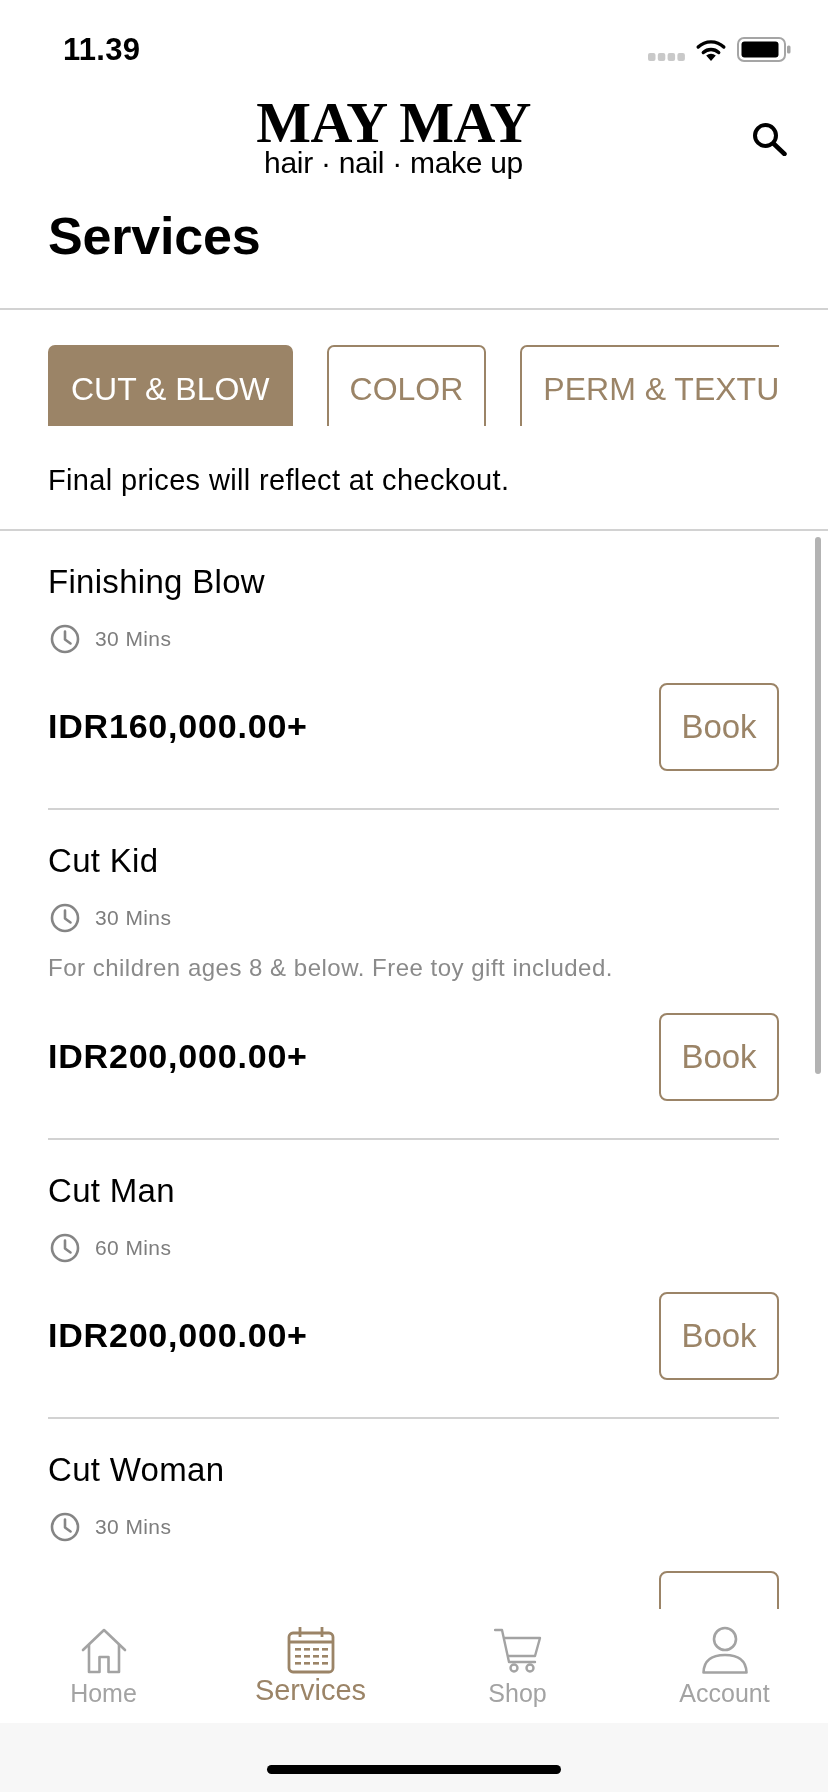  Describe the element at coordinates (649, 385) in the screenshot. I see `category-tab: PERM & TEXTU` at that location.